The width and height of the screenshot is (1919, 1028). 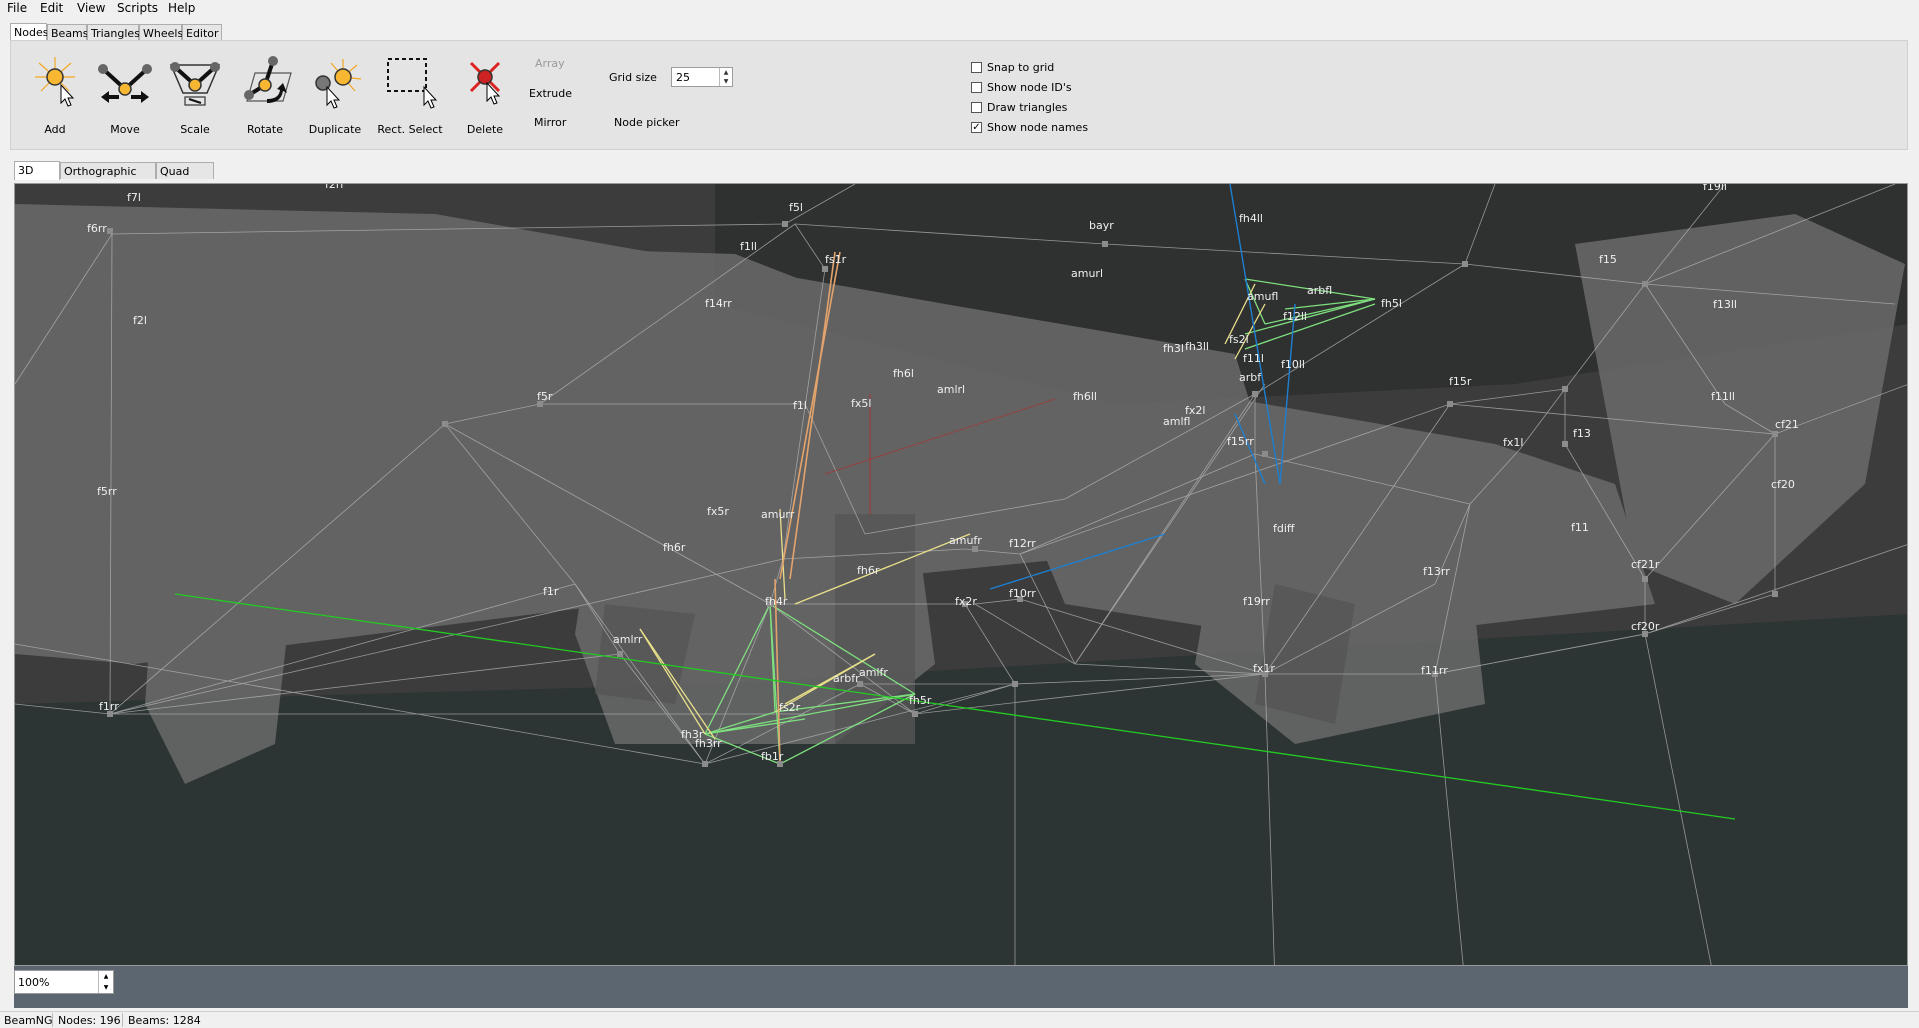 I want to click on node-label-f11l: f11l, so click(x=1253, y=358).